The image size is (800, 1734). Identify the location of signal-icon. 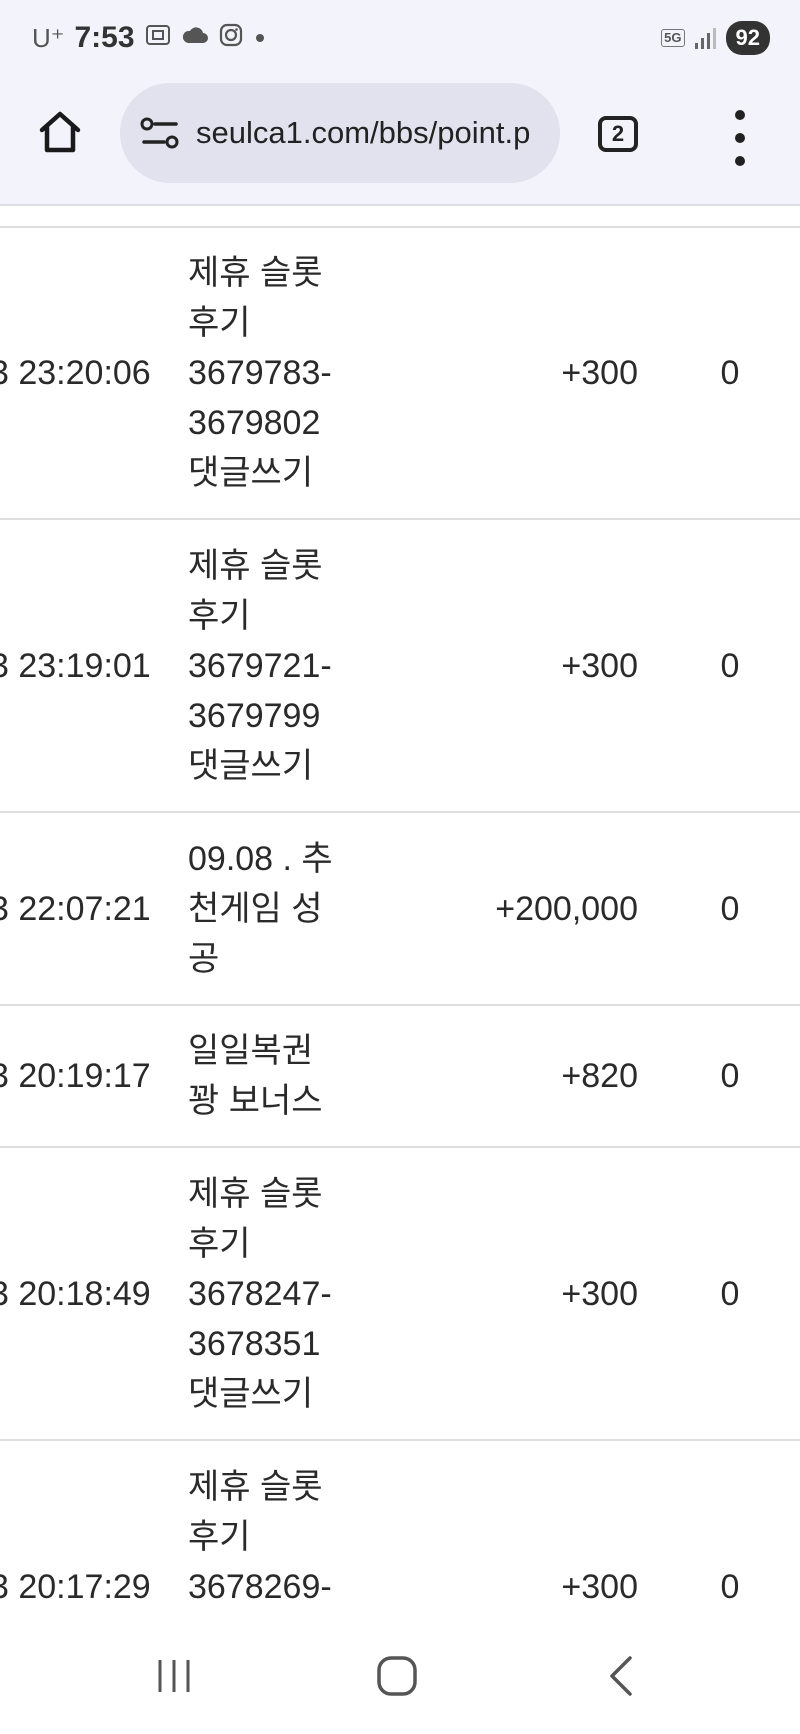
(705, 38).